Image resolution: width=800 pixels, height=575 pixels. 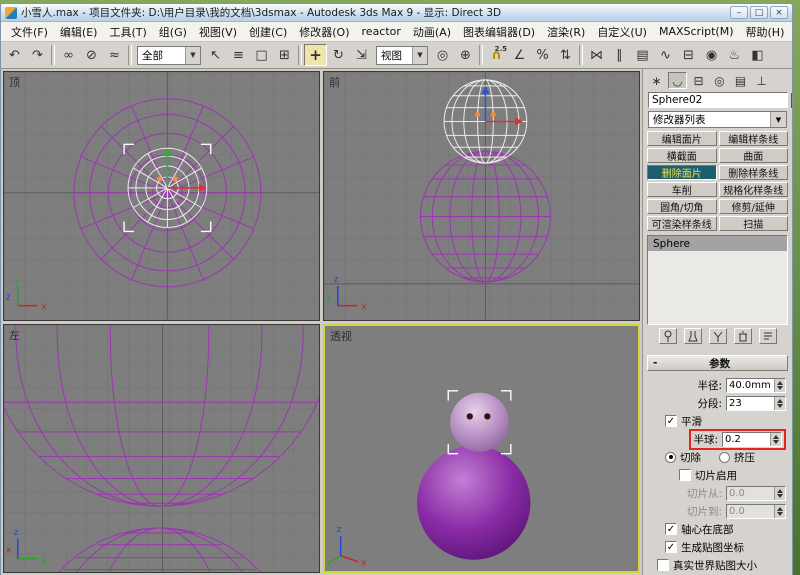 What do you see at coordinates (698, 80) in the screenshot?
I see `hierarchy-tab: ⊟` at bounding box center [698, 80].